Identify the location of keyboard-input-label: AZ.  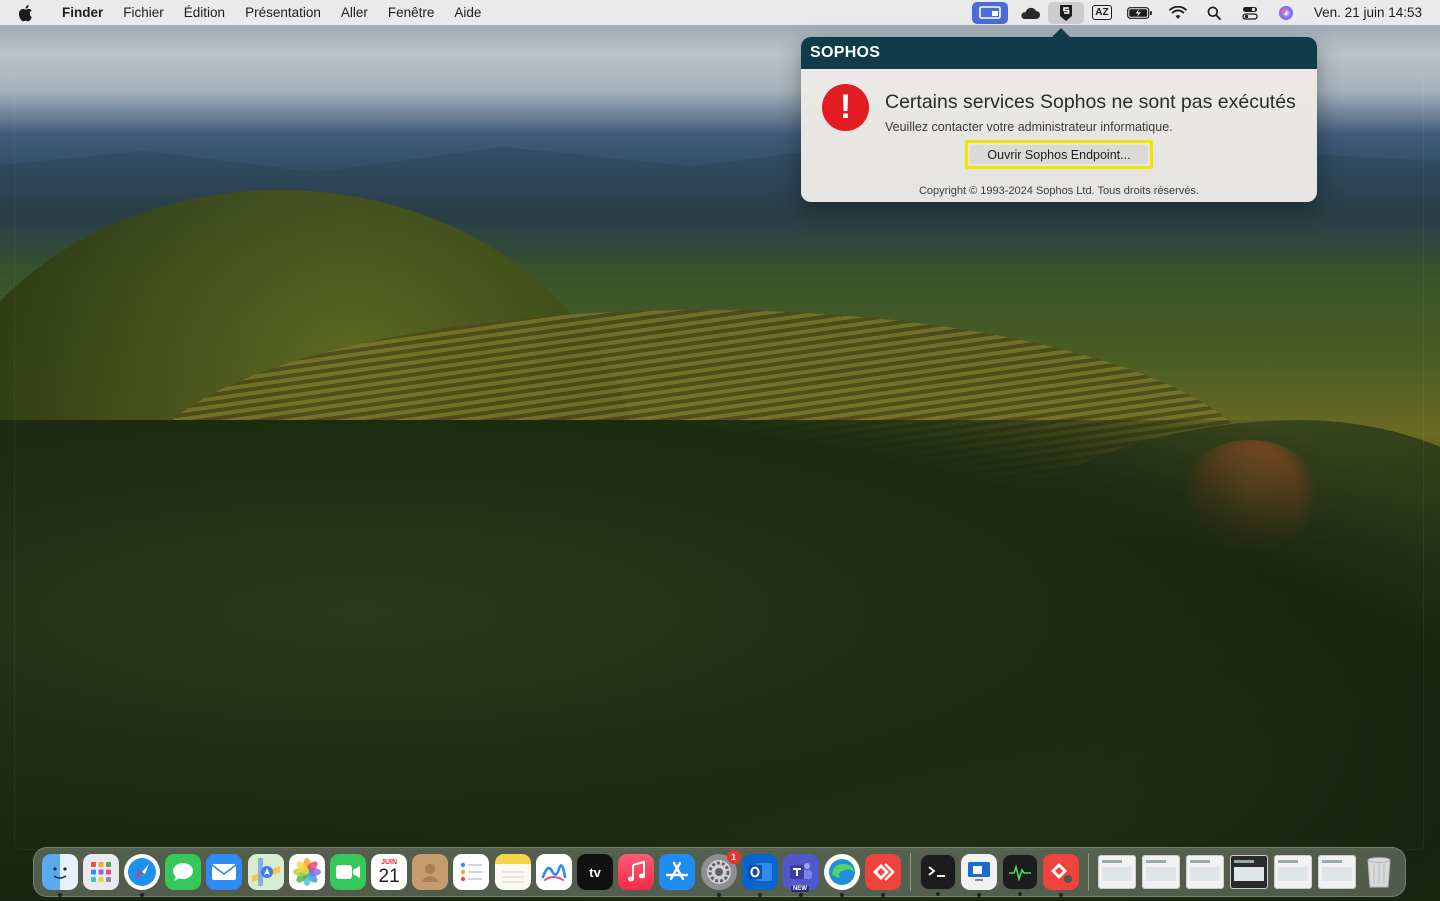
(1102, 12).